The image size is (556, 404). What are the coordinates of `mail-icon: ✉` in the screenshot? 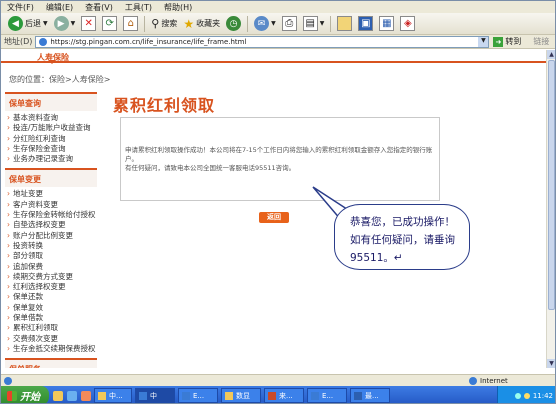 It's located at (262, 23).